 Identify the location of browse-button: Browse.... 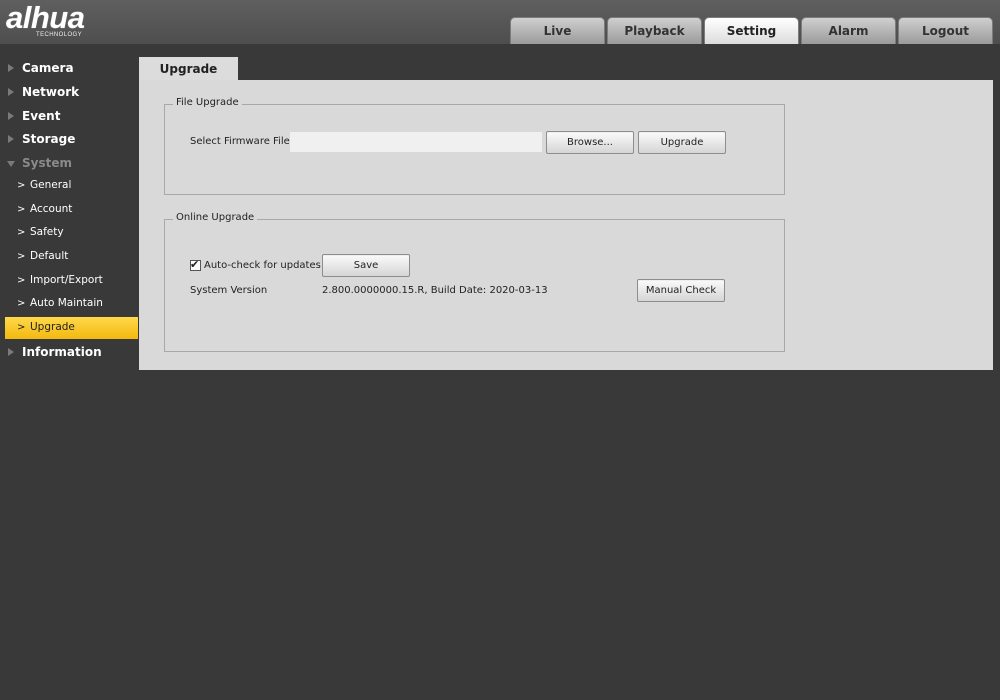
(590, 142).